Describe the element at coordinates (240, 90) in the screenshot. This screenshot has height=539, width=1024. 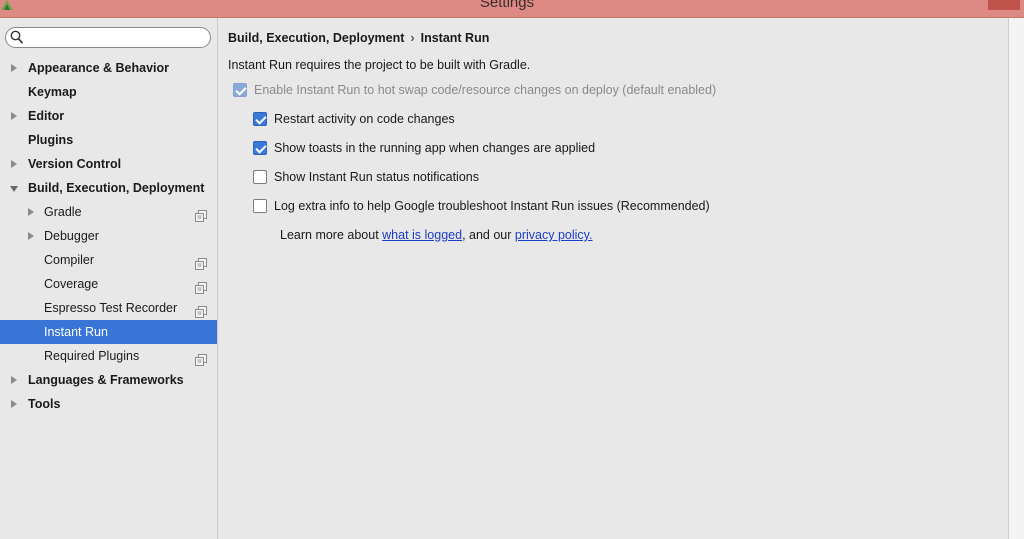
I see `enable-instant-run-checkbox` at that location.